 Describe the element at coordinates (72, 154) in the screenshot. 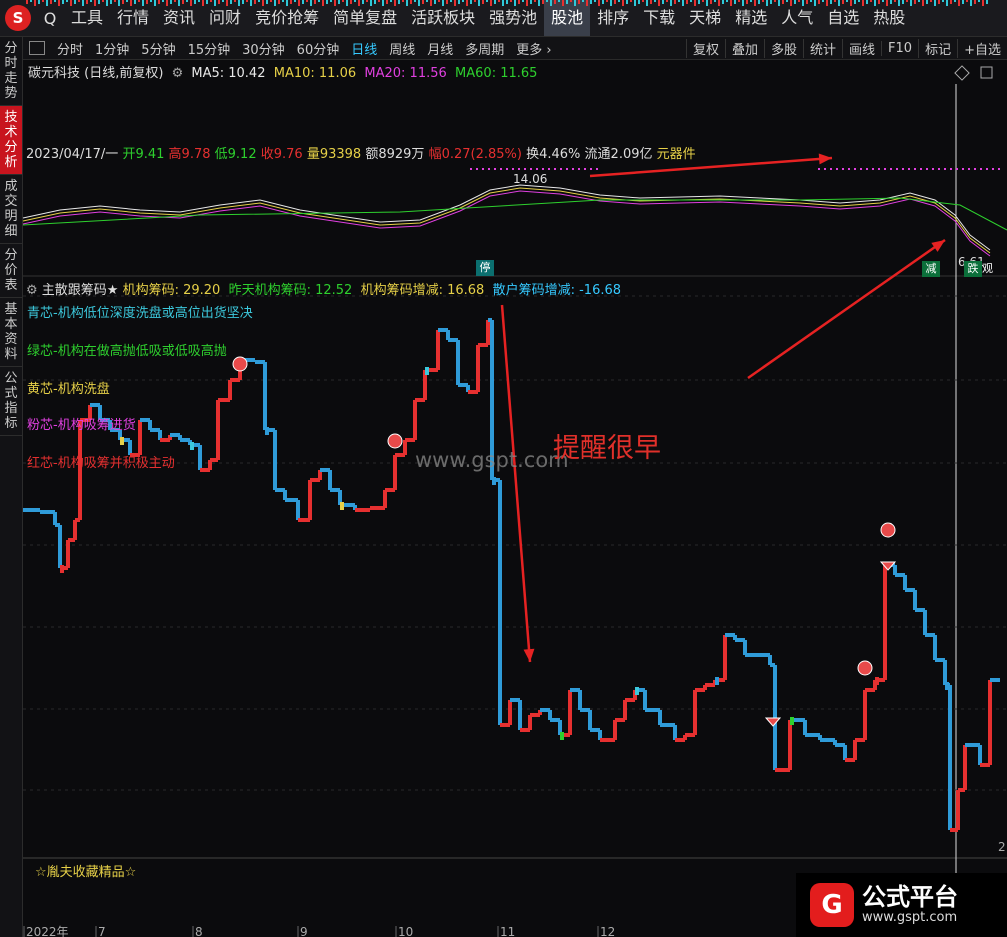

I see `info-date: 2023/04/17/一` at that location.